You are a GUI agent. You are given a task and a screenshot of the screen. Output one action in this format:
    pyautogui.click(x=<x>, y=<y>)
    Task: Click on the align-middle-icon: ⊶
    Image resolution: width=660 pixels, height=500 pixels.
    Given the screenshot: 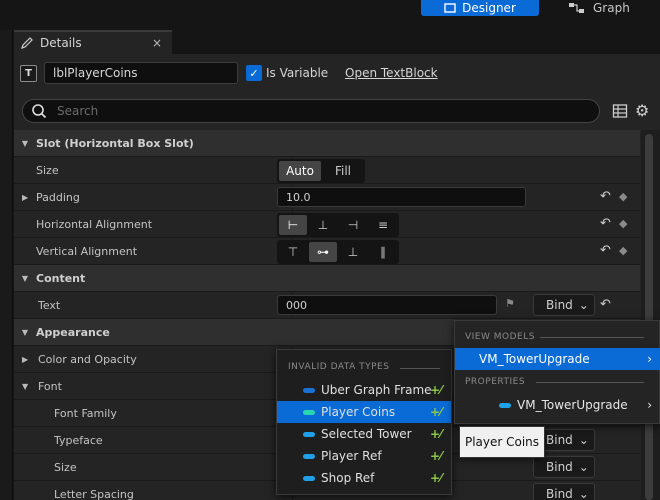 What is the action you would take?
    pyautogui.click(x=323, y=252)
    